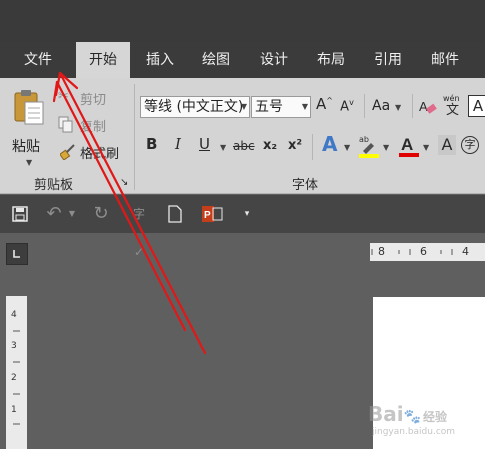 The image size is (485, 449). Describe the element at coordinates (103, 60) in the screenshot. I see `tab-home: 开始` at that location.